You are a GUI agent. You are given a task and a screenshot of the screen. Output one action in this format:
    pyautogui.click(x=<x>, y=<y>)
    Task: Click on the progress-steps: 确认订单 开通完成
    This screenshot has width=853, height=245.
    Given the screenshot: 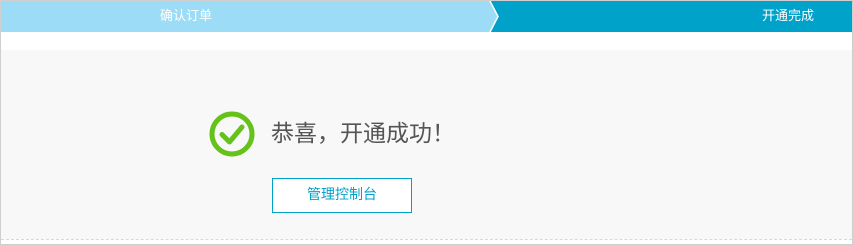 What is the action you would take?
    pyautogui.click(x=426, y=16)
    